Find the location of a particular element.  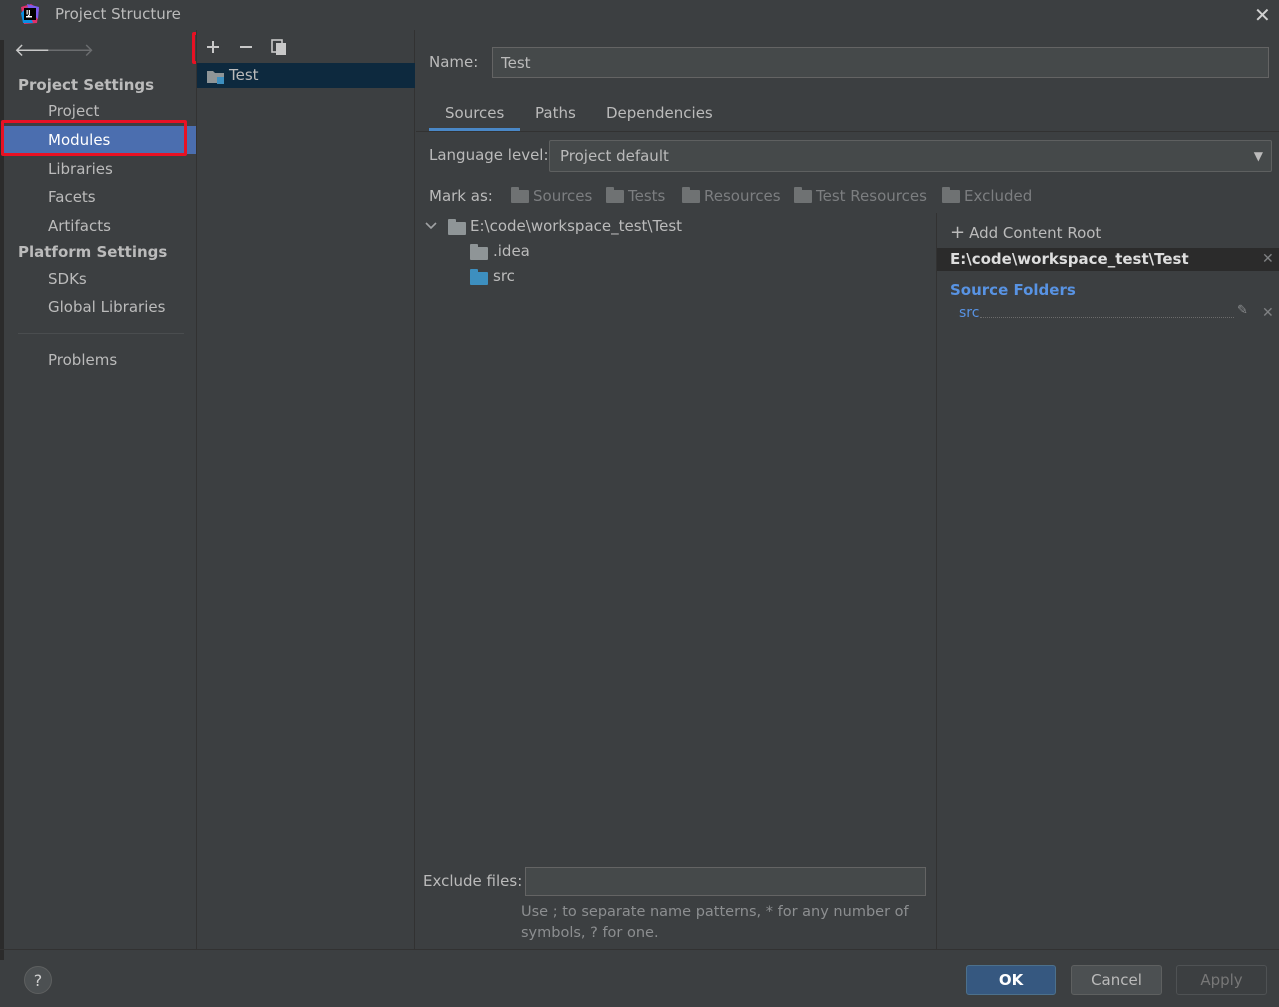

sidebar-item-artifacts: Artifacts is located at coordinates (100, 226).